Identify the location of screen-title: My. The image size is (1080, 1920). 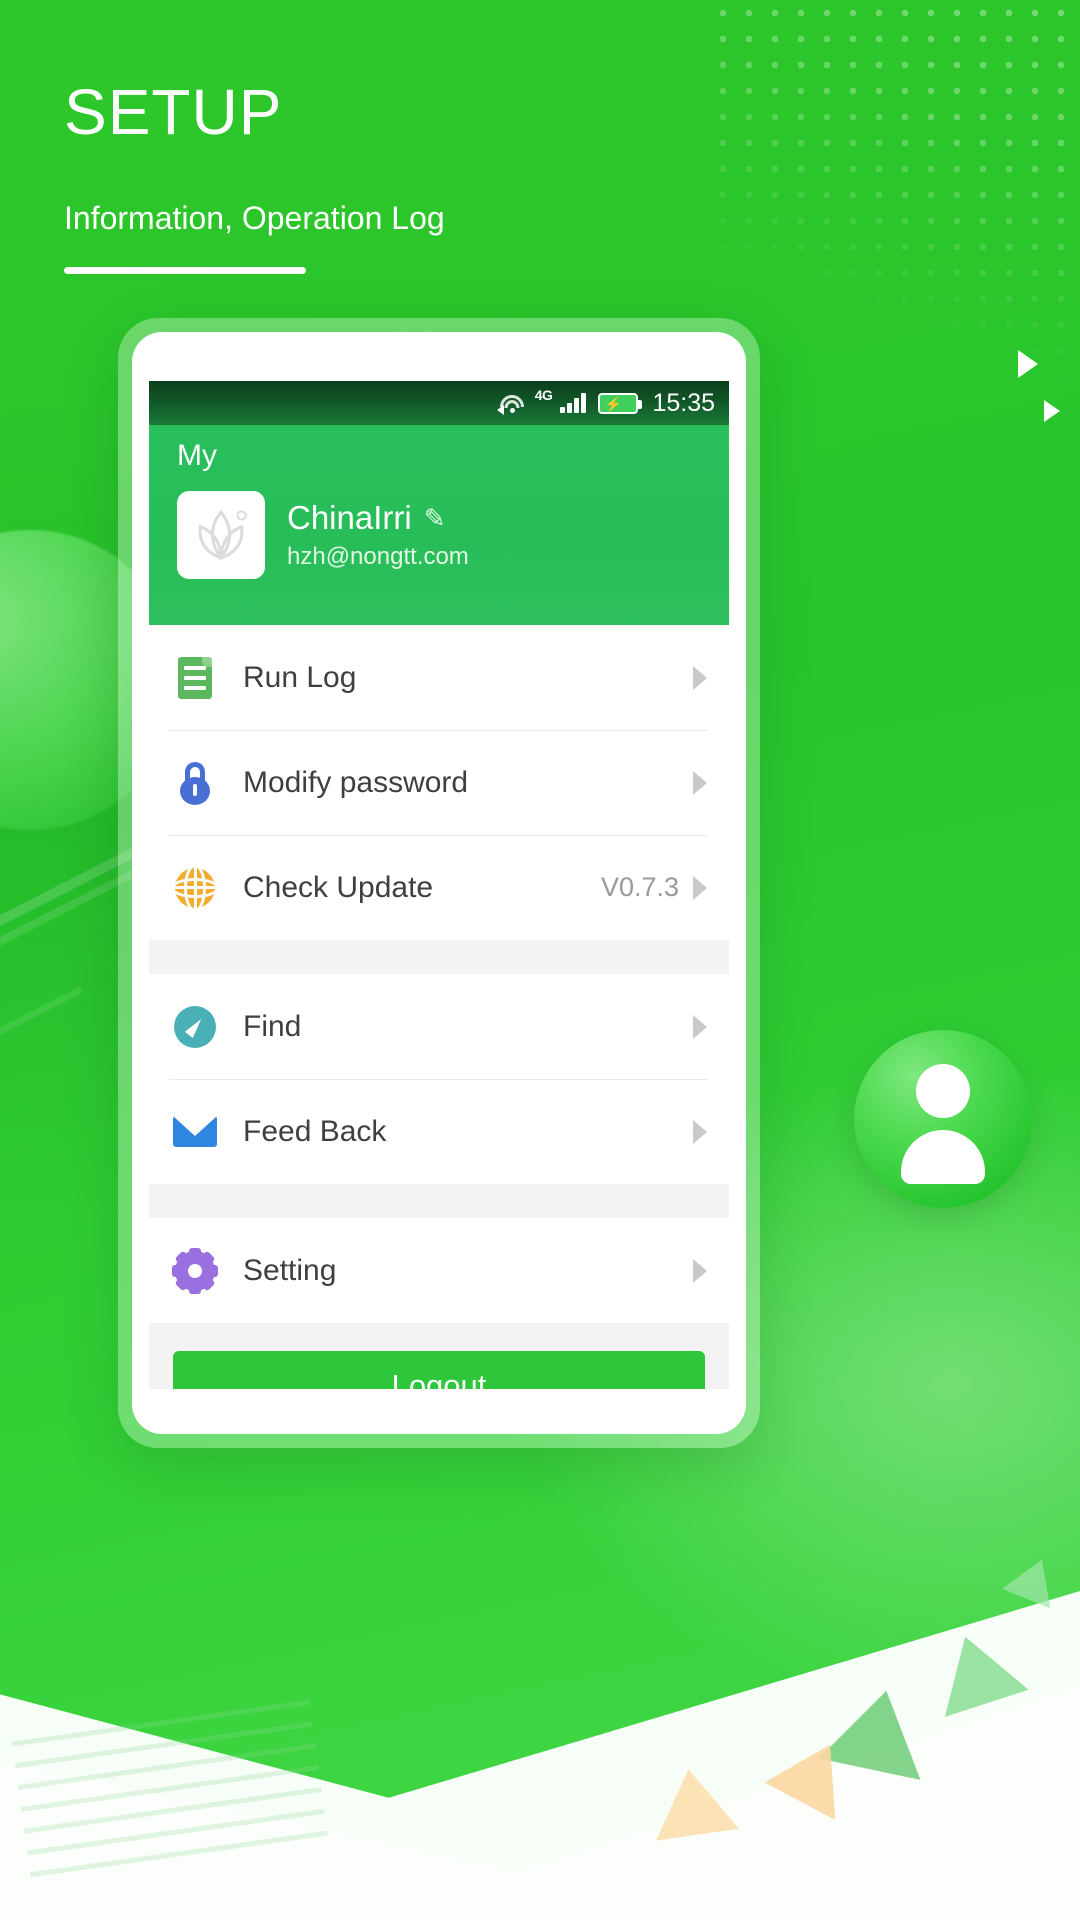
(197, 455).